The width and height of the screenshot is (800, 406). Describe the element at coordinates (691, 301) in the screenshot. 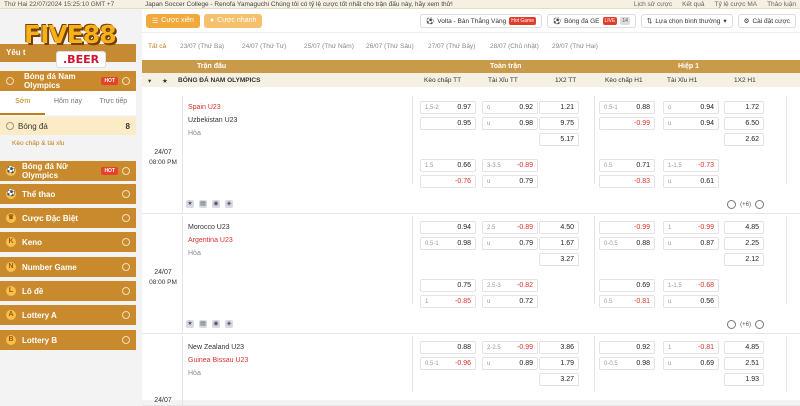

I see `odds-cell: u 0.56` at that location.